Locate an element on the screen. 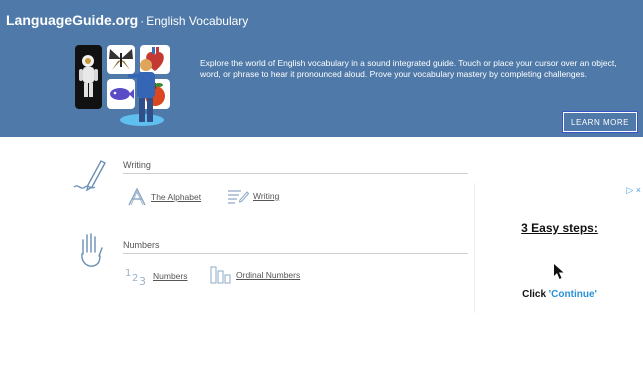 This screenshot has width=643, height=365. link-label: The Alphabet is located at coordinates (176, 197).